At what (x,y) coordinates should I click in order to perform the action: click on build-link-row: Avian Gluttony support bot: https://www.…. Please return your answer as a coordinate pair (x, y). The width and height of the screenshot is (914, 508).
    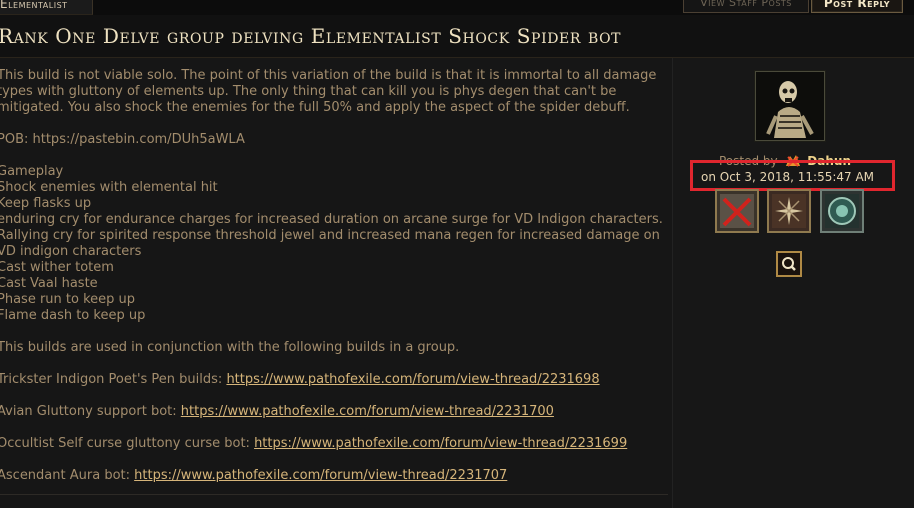
    Looking at the image, I should click on (334, 412).